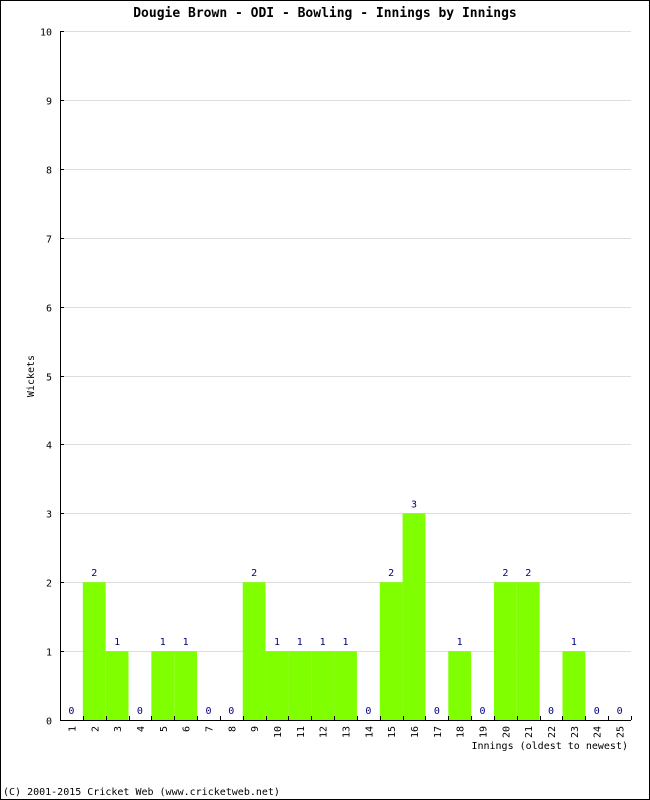 This screenshot has height=800, width=650. What do you see at coordinates (415, 732) in the screenshot?
I see `x-tick-label: 16` at bounding box center [415, 732].